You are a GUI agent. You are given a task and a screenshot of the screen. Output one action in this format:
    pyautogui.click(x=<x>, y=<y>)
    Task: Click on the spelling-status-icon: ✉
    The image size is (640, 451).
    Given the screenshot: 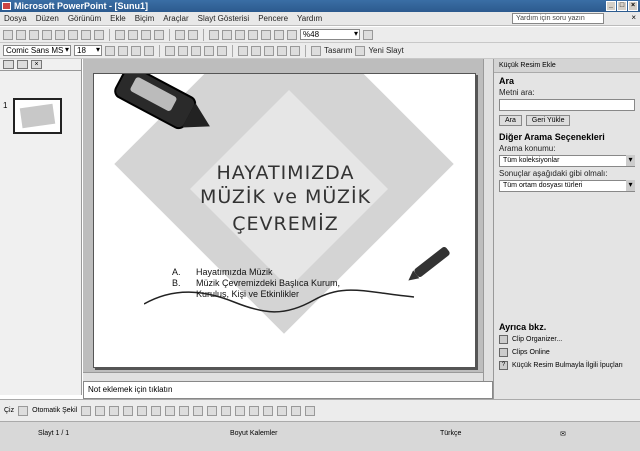 What is the action you would take?
    pyautogui.click(x=563, y=434)
    